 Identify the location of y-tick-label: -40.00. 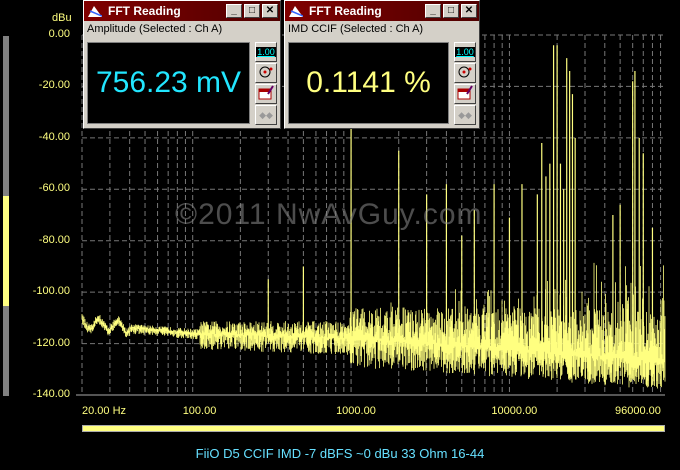
(54, 136).